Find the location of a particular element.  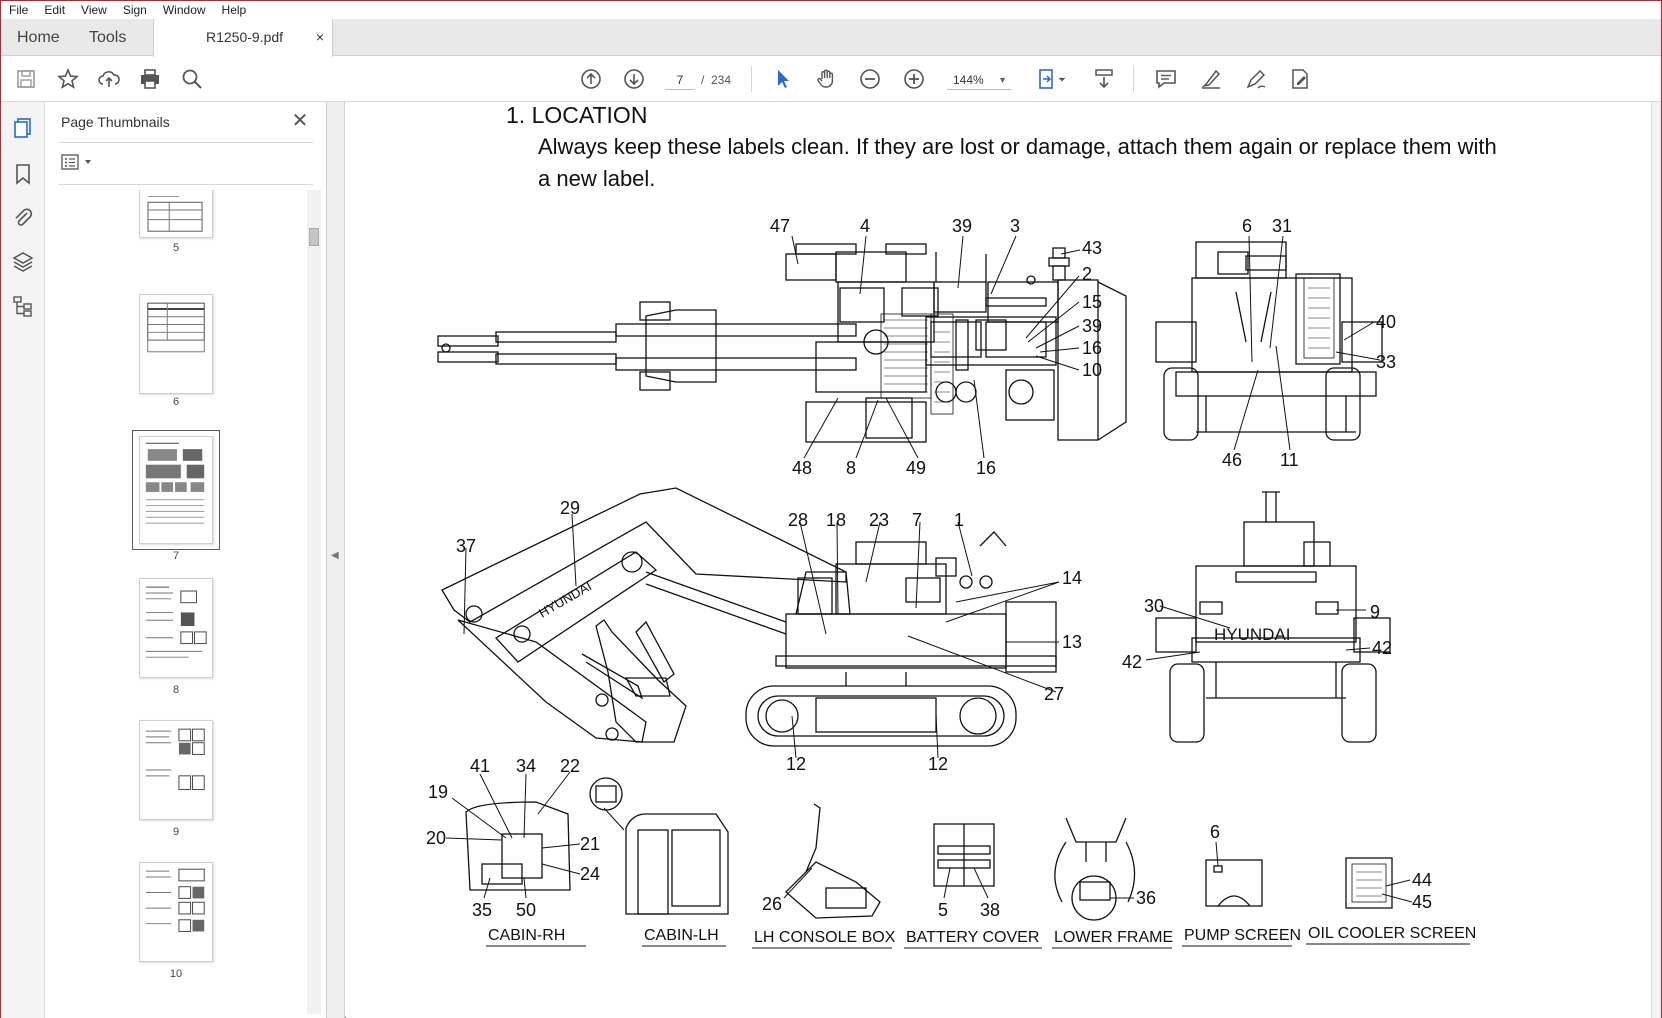

caption-oil-cooler-screen: OIL COOLER SCREEN is located at coordinates (1392, 933).